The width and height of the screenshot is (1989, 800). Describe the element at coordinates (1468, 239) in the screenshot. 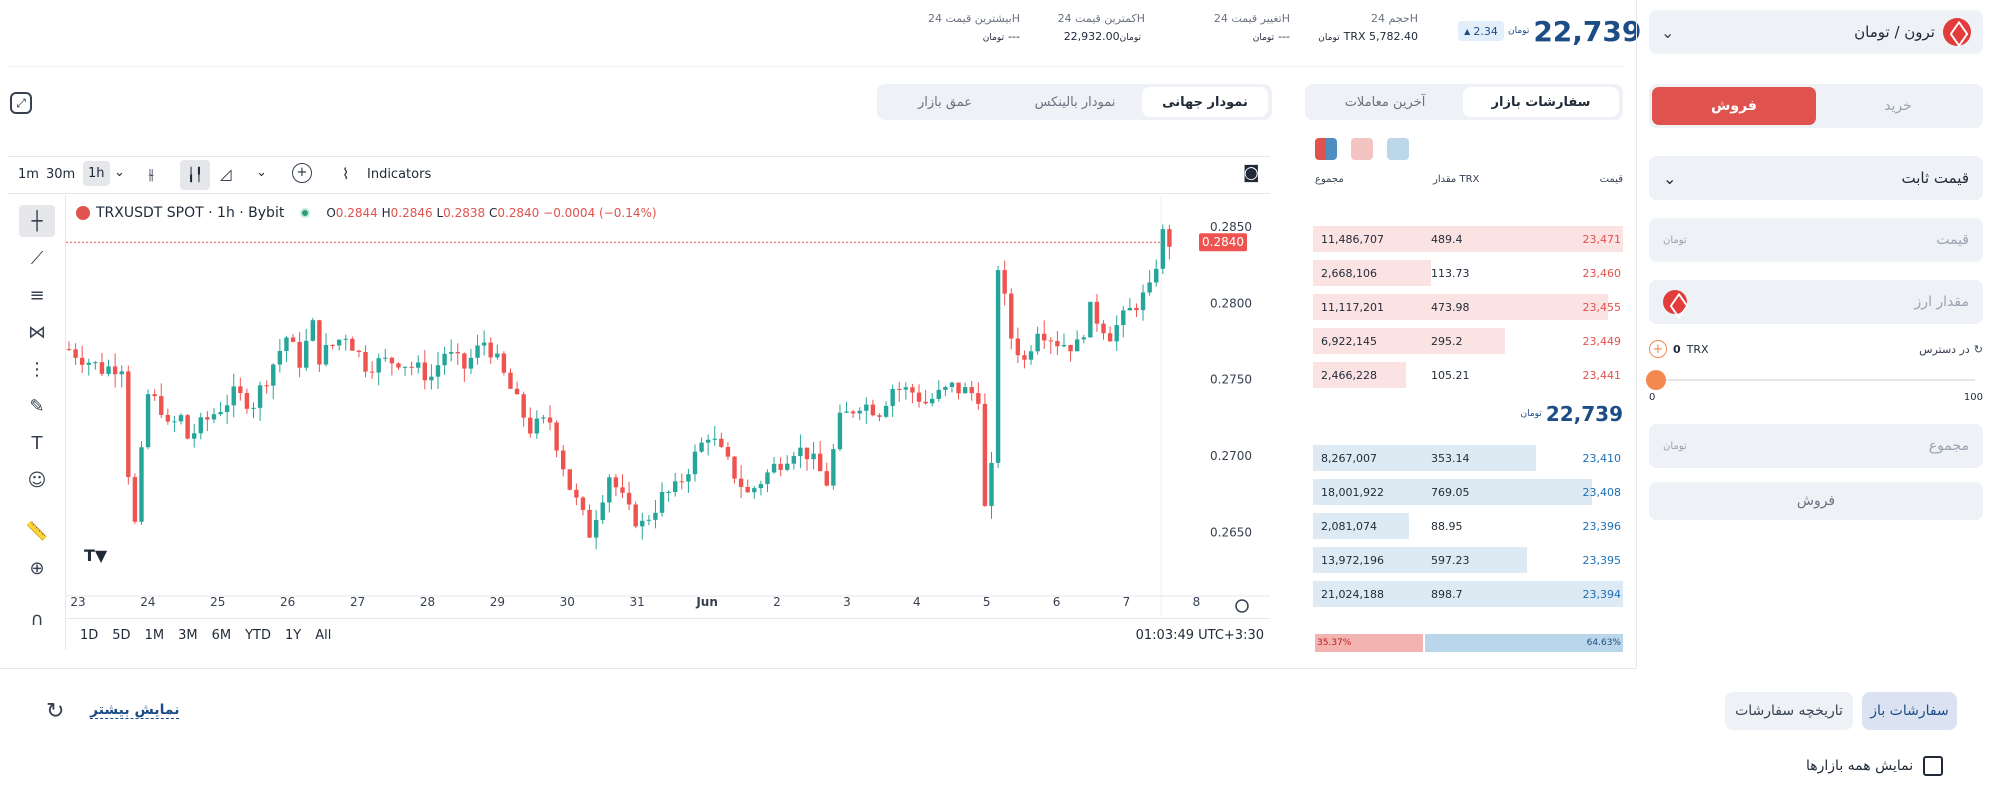

I see `orderbook-row: 11,486,707 489.4 23,471` at that location.